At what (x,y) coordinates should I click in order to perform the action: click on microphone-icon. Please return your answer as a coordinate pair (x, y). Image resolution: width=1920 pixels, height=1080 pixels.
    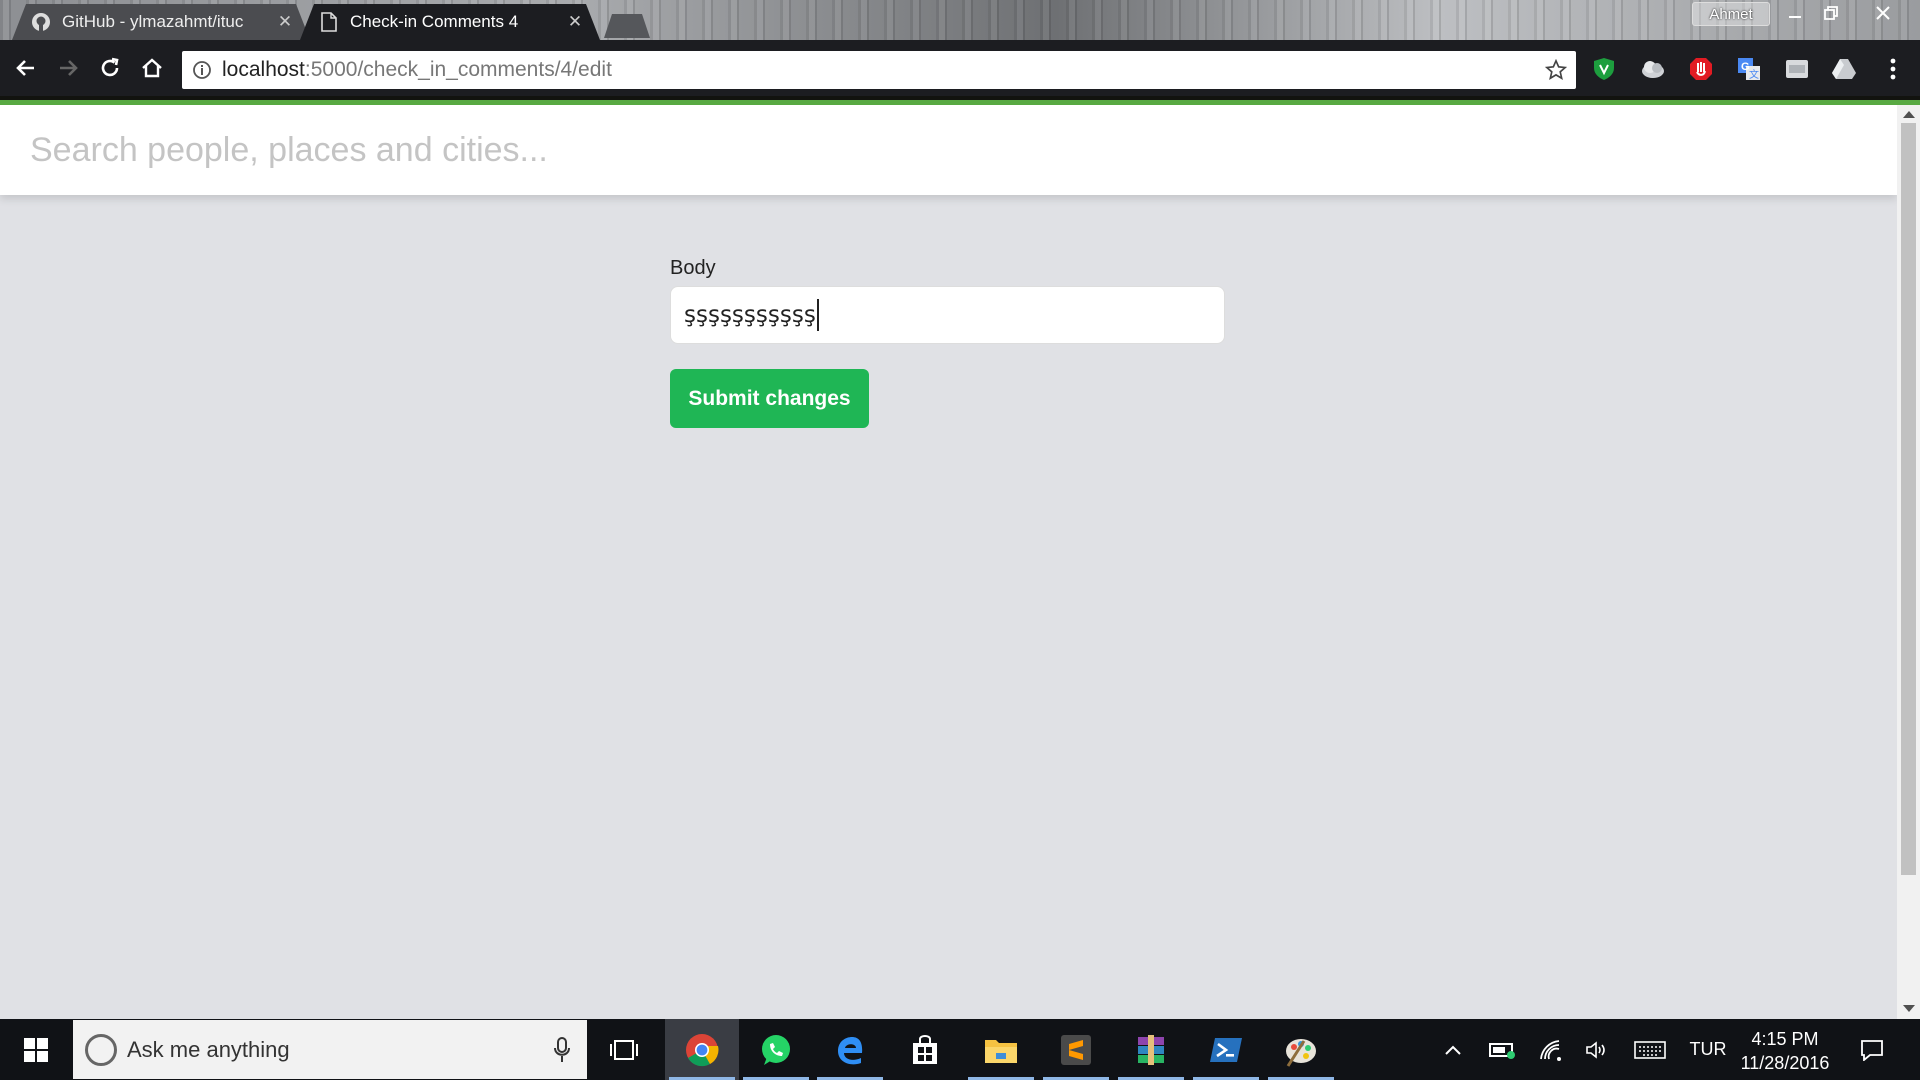
    Looking at the image, I should click on (562, 1049).